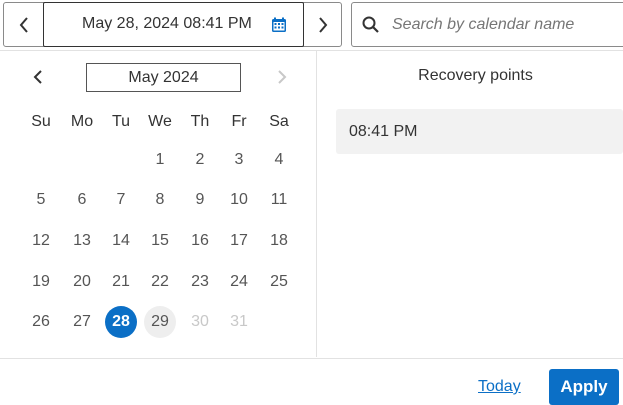 This screenshot has height=405, width=623. What do you see at coordinates (279, 200) in the screenshot?
I see `calendar-day: 11` at bounding box center [279, 200].